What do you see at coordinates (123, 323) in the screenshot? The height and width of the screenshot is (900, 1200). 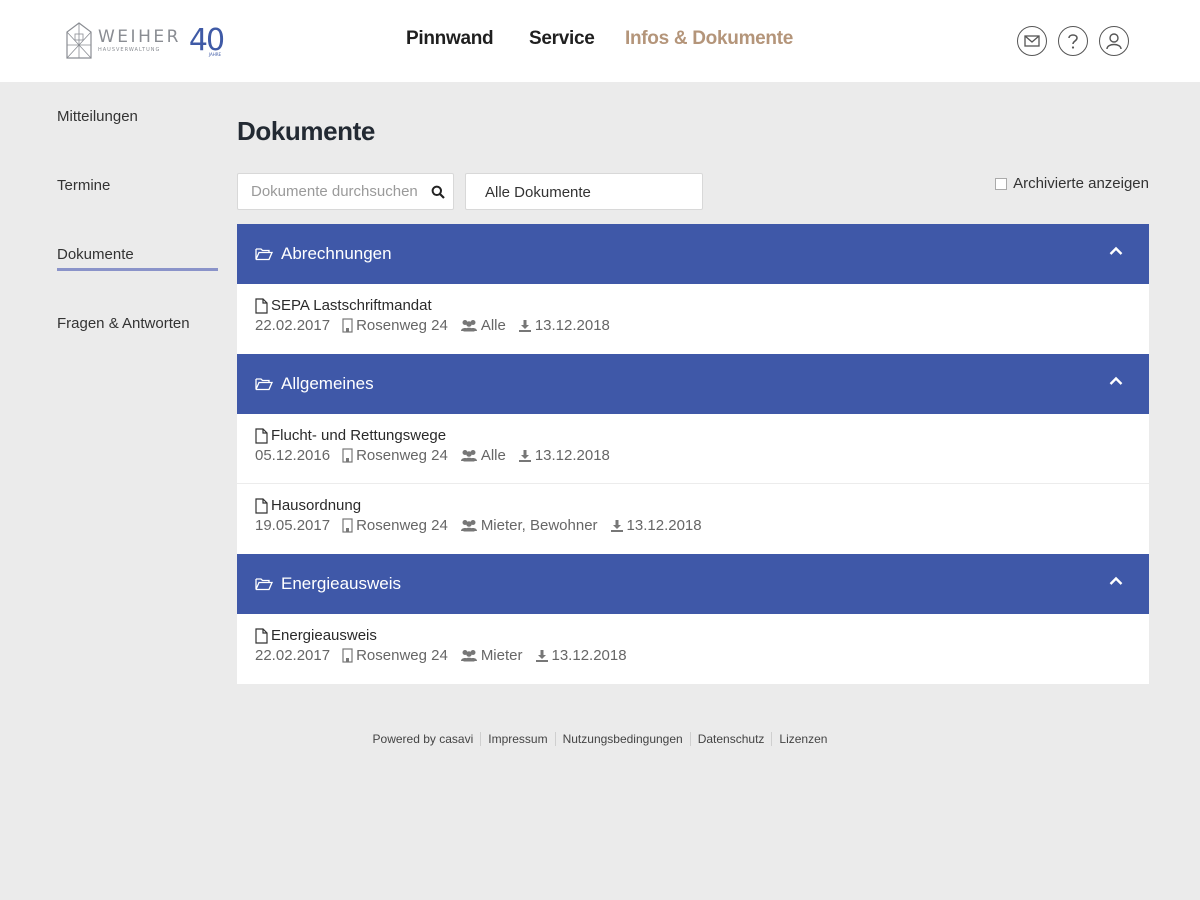 I see `sidebar-item-fragen-antworten: Fragen & Antworten` at bounding box center [123, 323].